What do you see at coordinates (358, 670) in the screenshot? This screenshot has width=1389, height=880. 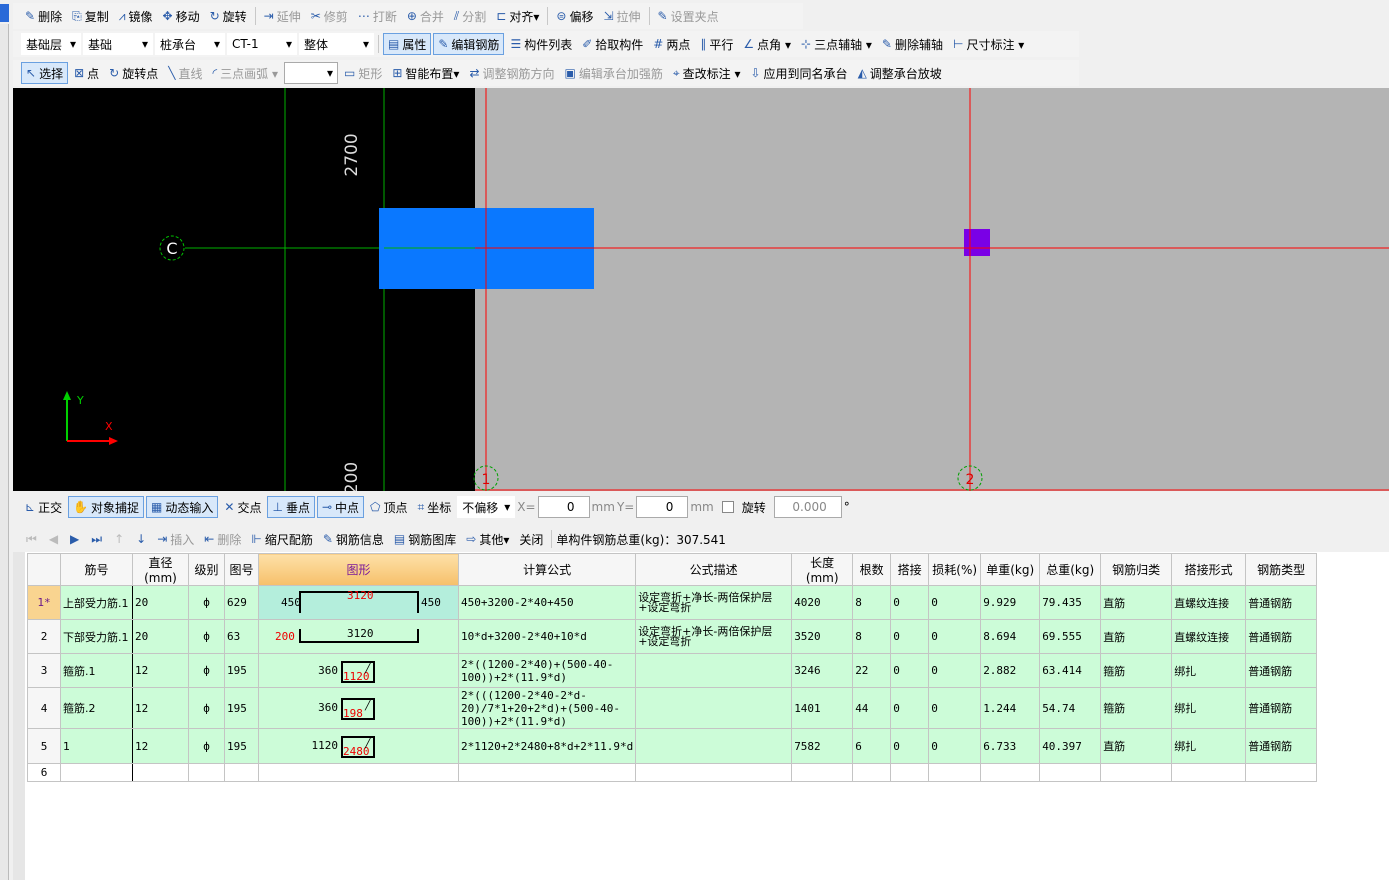 I see `cell-shape: 360 1120 ╱` at bounding box center [358, 670].